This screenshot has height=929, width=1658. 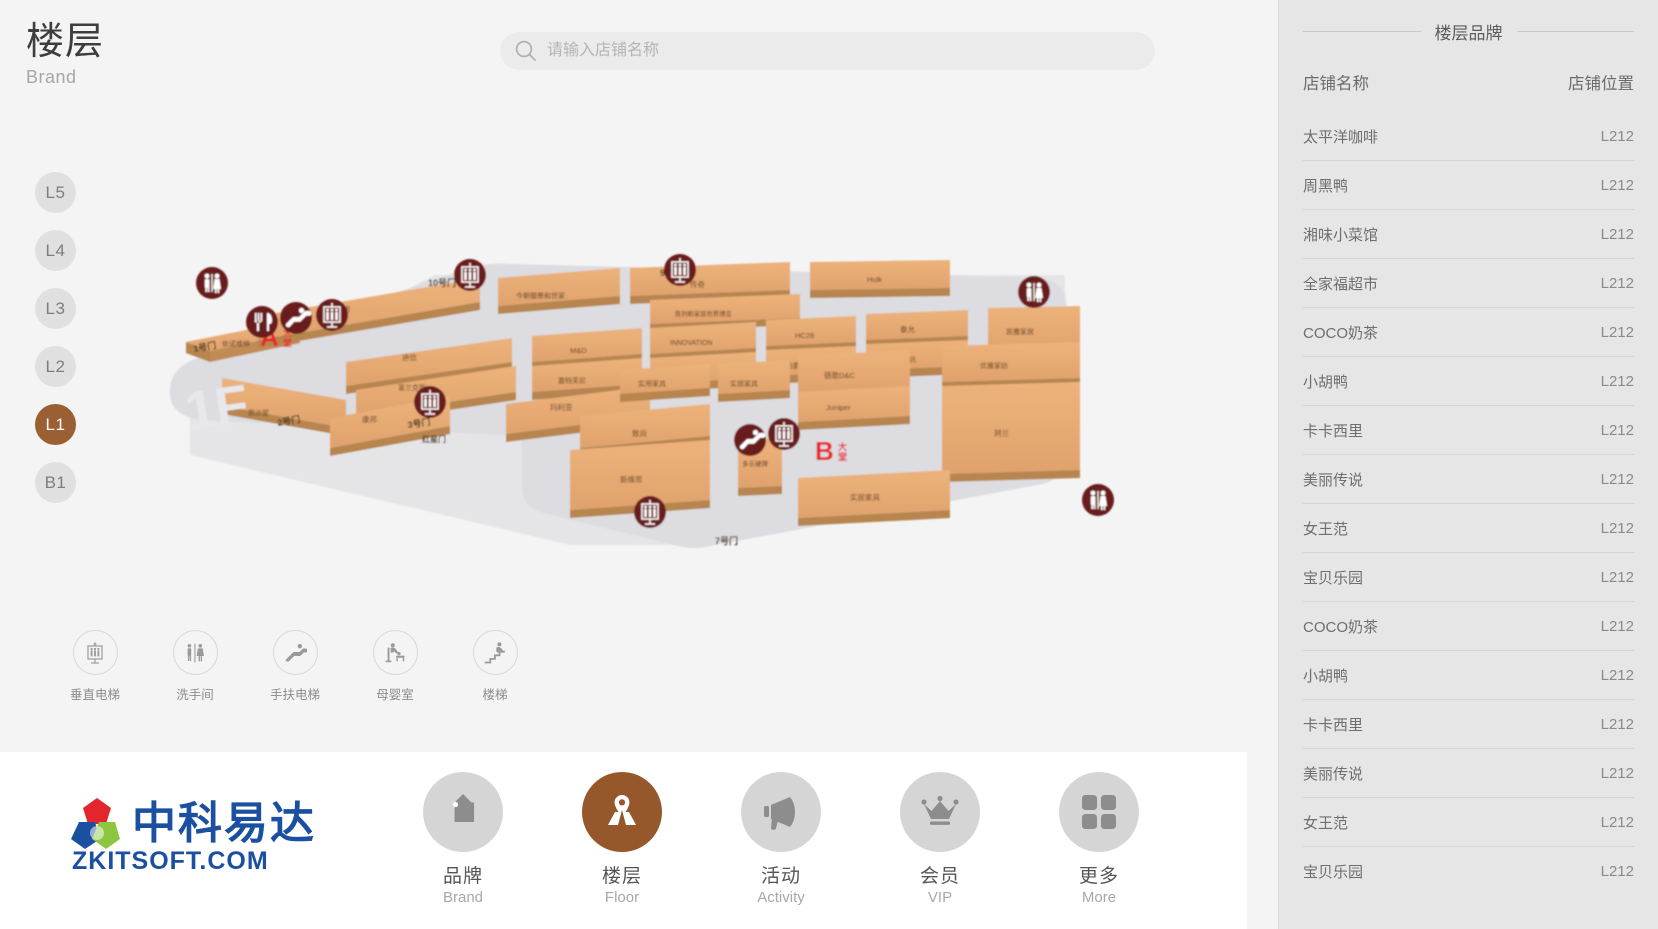 What do you see at coordinates (95, 666) in the screenshot?
I see `legend-item-elevator: 垂直电梯` at bounding box center [95, 666].